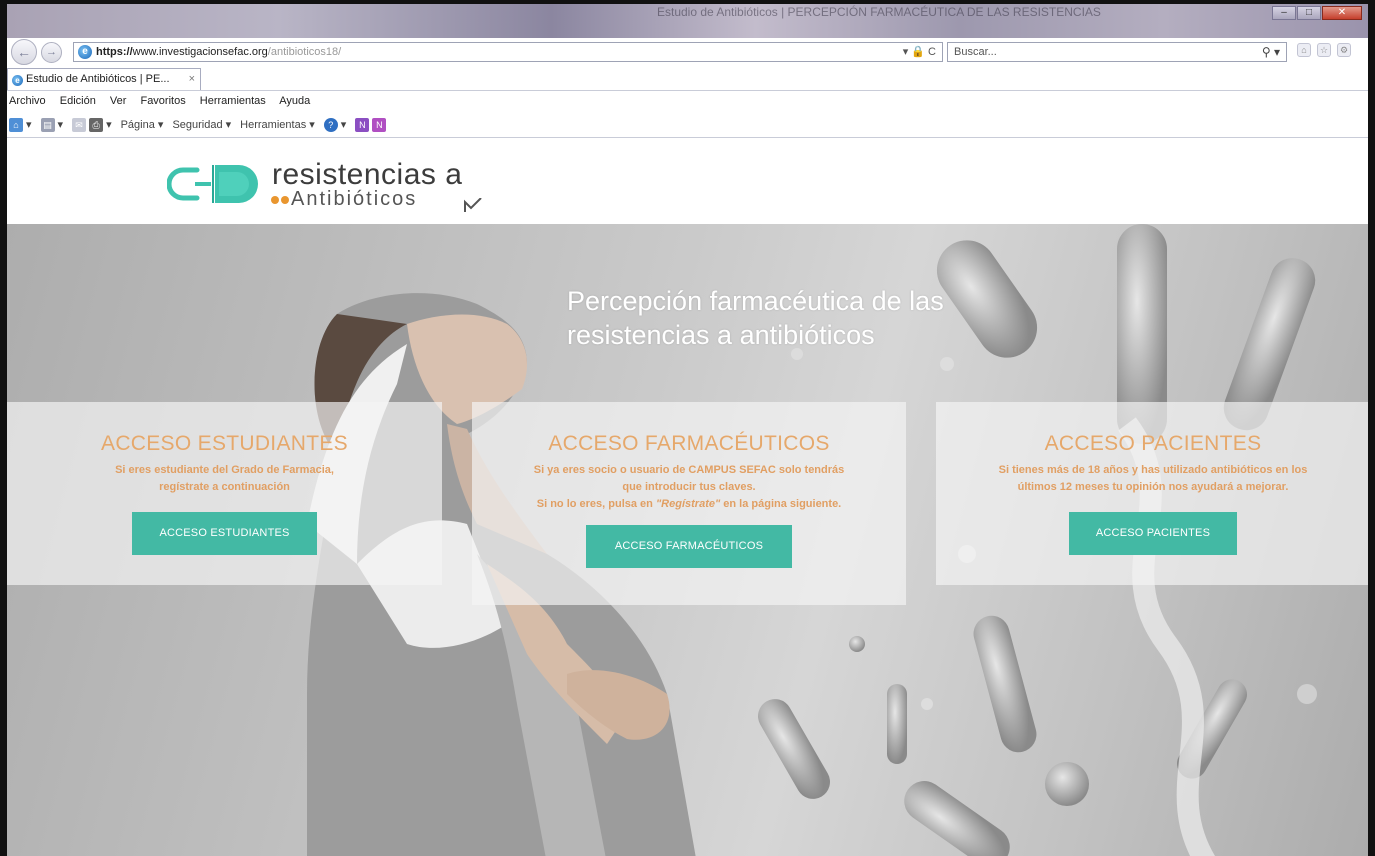 The height and width of the screenshot is (856, 1375). I want to click on print-arrow: ▾, so click(109, 125).